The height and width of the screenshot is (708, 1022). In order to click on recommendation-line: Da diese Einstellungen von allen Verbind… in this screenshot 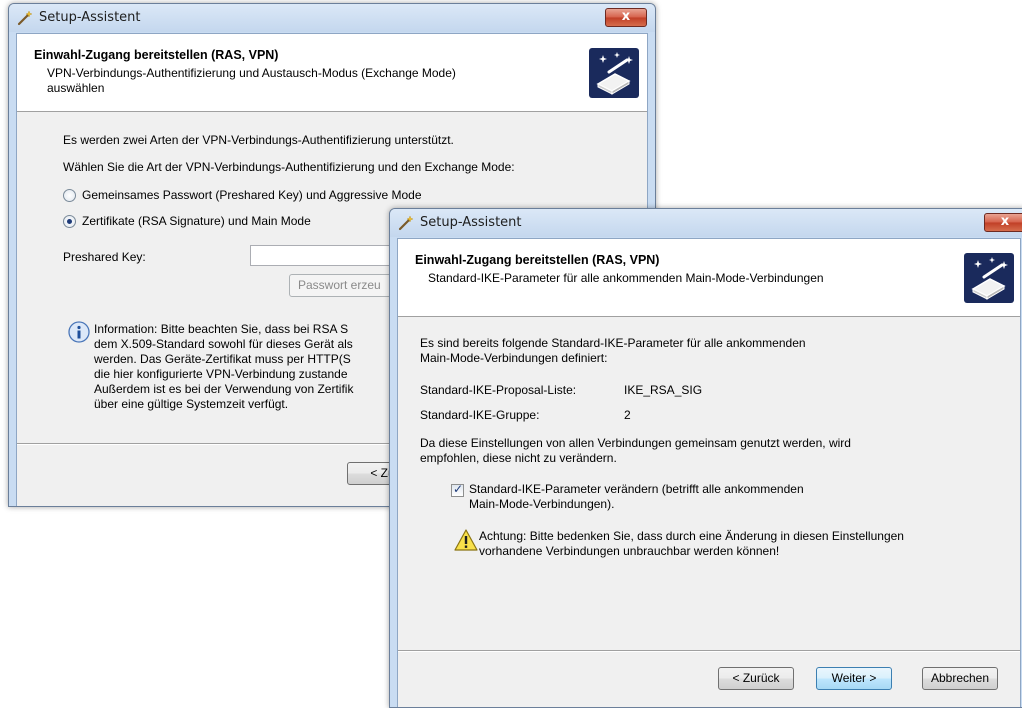, I will do `click(635, 443)`.